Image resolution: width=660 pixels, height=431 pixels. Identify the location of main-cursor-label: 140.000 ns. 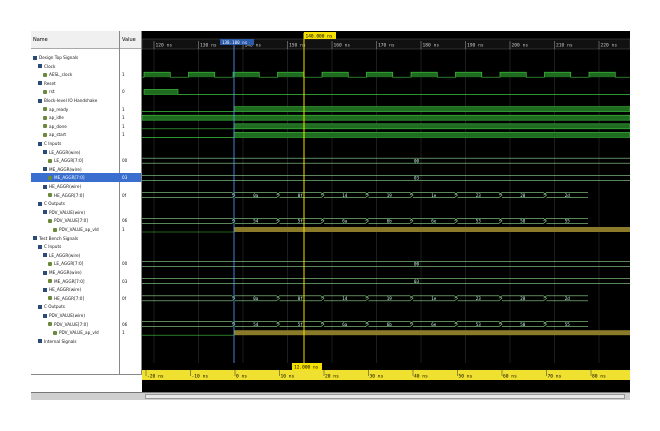
(319, 36).